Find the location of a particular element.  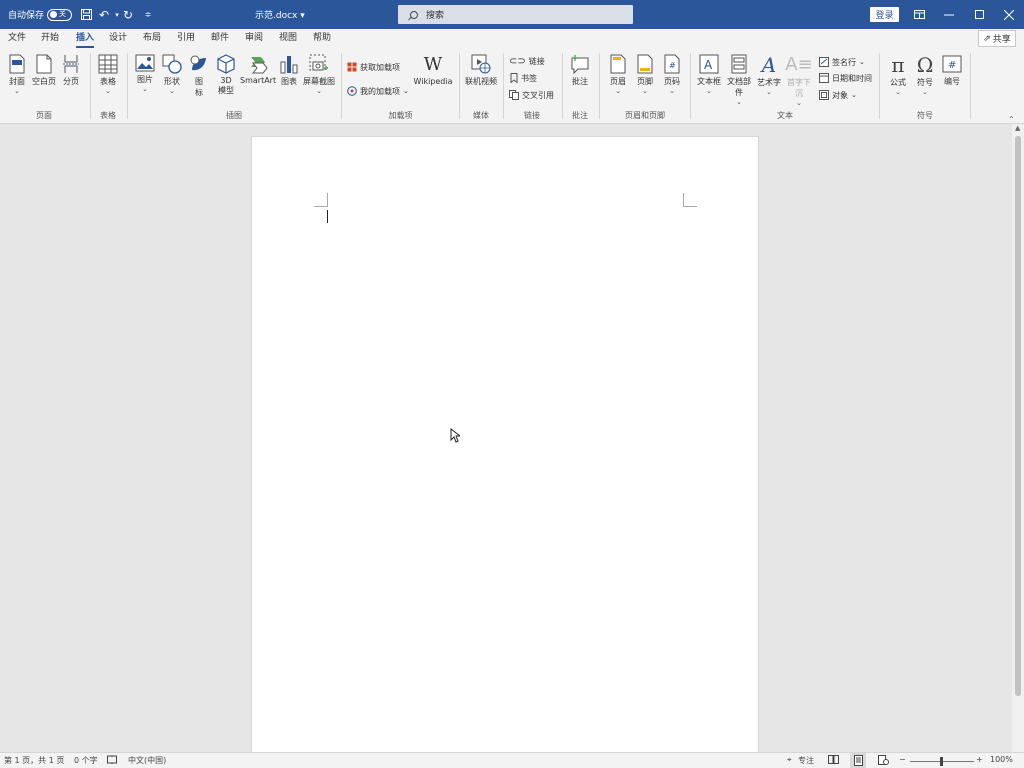

online-video-label: 联机视频 is located at coordinates (481, 81).